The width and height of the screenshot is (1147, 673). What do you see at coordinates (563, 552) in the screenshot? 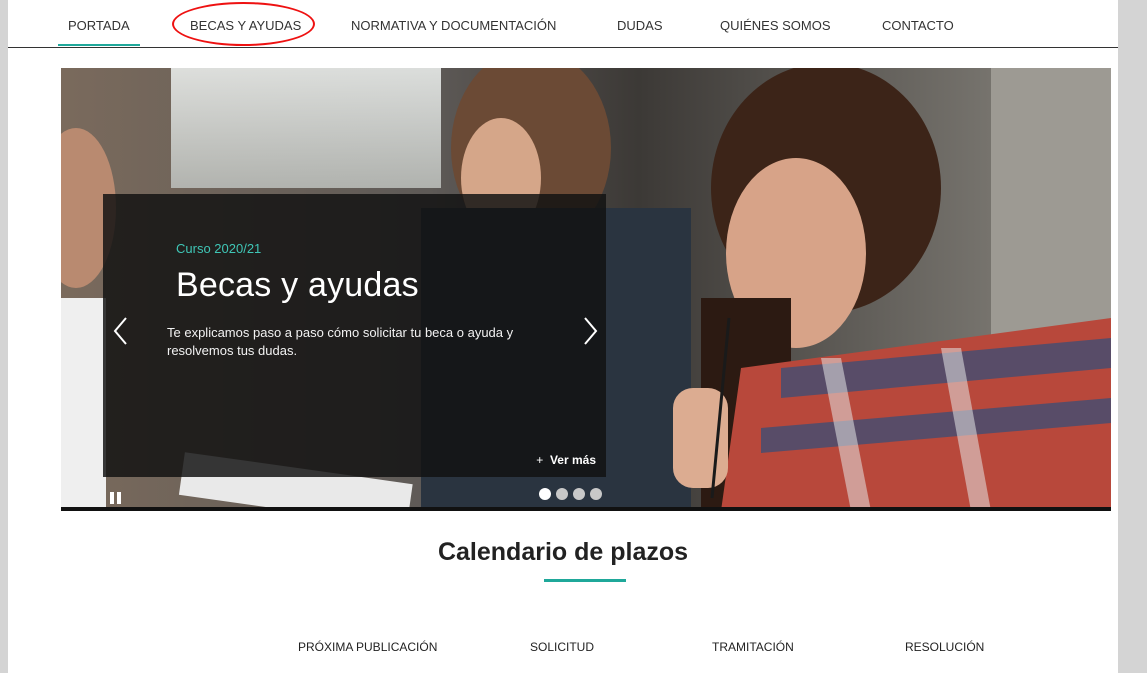
I see `calendar-title: Calendario de plazos` at bounding box center [563, 552].